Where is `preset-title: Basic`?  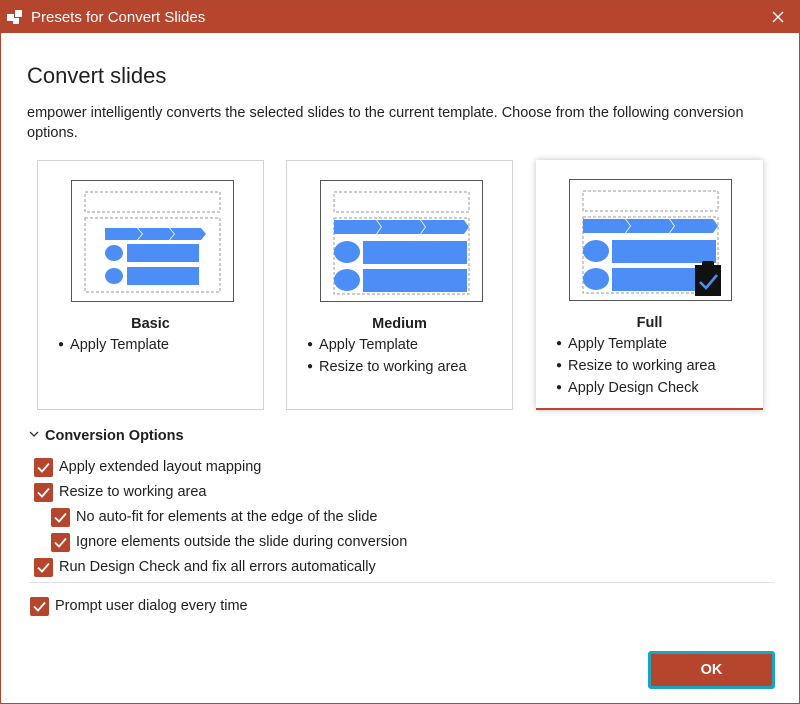
preset-title: Basic is located at coordinates (150, 324).